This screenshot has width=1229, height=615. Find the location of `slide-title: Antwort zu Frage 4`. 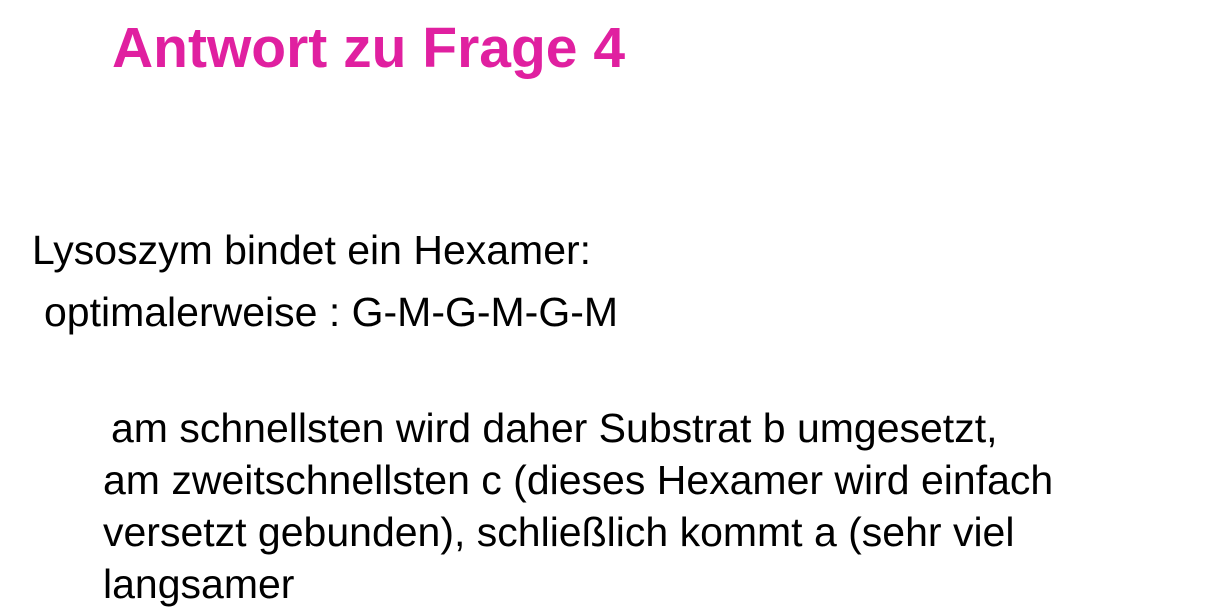

slide-title: Antwort zu Frage 4 is located at coordinates (369, 48).